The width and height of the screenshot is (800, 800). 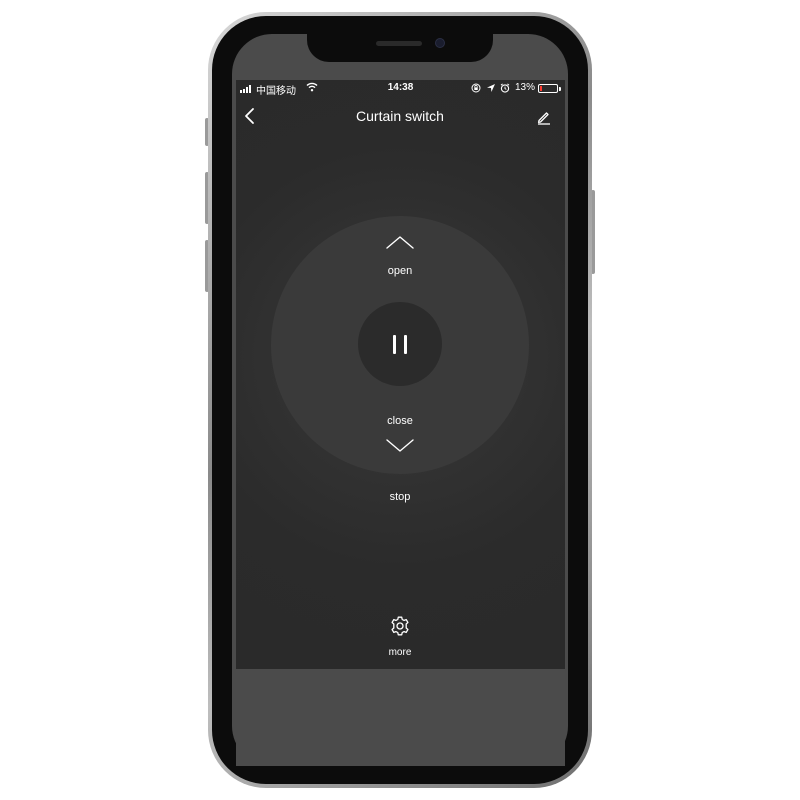 What do you see at coordinates (400, 88) in the screenshot?
I see `status-bar: 中国移动 14:38 13%` at bounding box center [400, 88].